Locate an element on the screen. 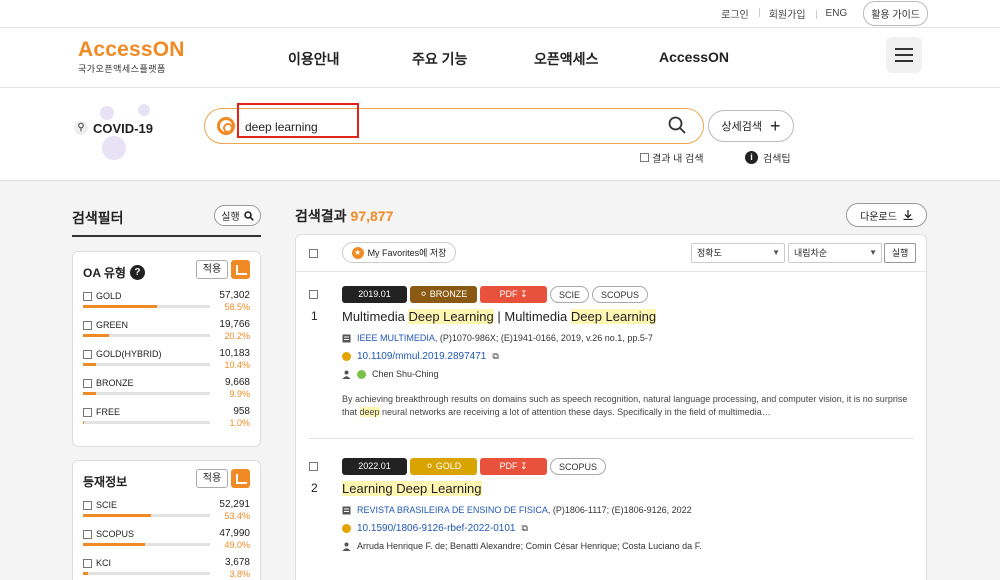 The width and height of the screenshot is (1000, 580). filter-row-kci: KCI 3,678 3.8% is located at coordinates (166, 567).